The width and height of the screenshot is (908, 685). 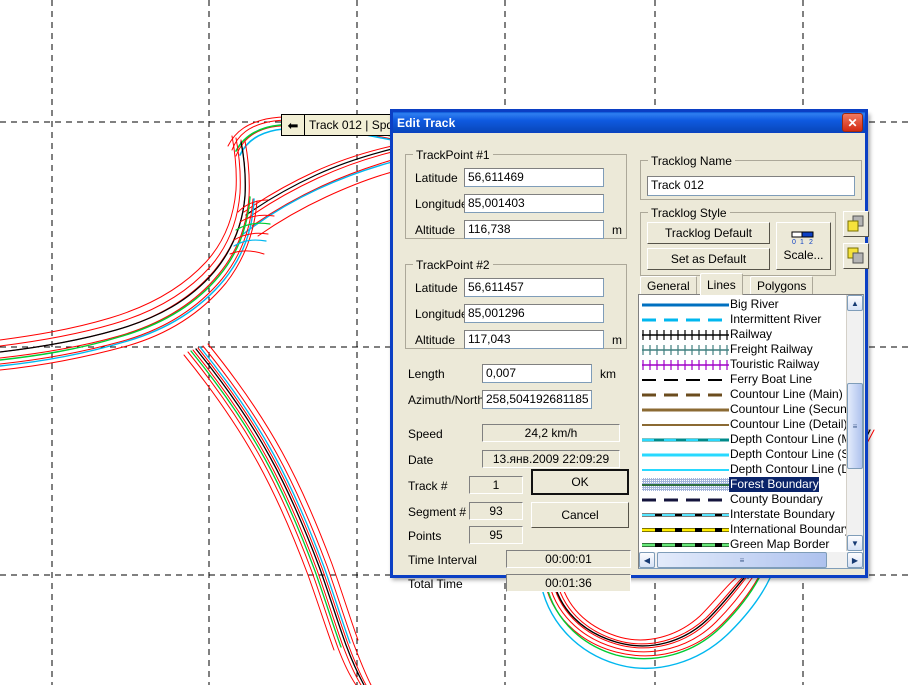 What do you see at coordinates (852, 122) in the screenshot?
I see `close-icon: ✕` at bounding box center [852, 122].